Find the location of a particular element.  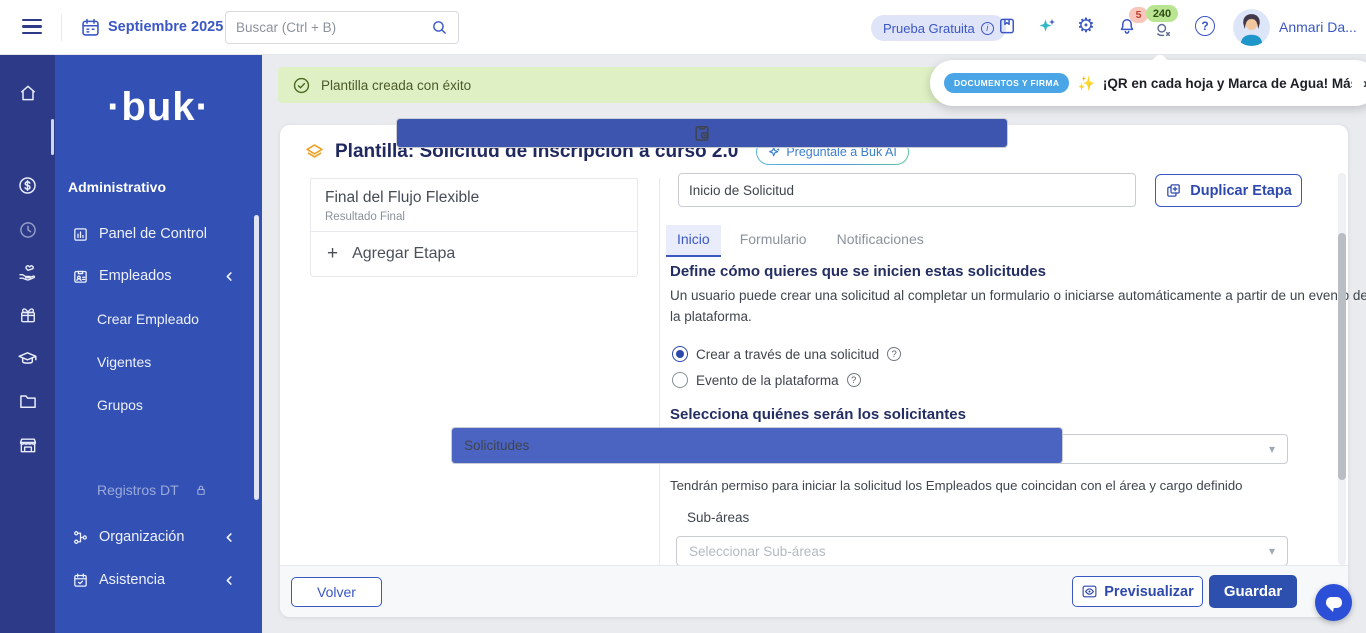

credits-badge: 240 is located at coordinates (1162, 13).